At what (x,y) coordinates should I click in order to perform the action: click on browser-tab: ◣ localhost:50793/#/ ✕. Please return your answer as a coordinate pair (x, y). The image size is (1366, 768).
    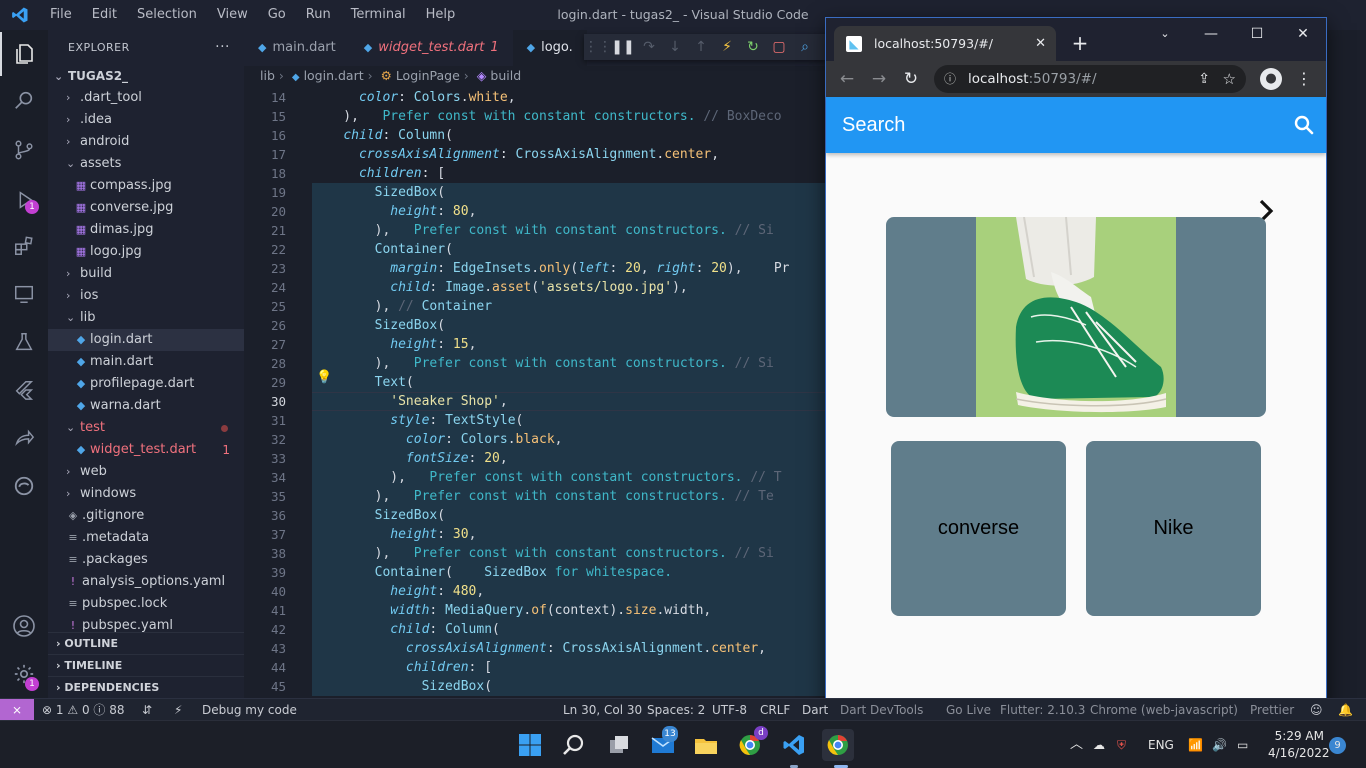
    Looking at the image, I should click on (945, 43).